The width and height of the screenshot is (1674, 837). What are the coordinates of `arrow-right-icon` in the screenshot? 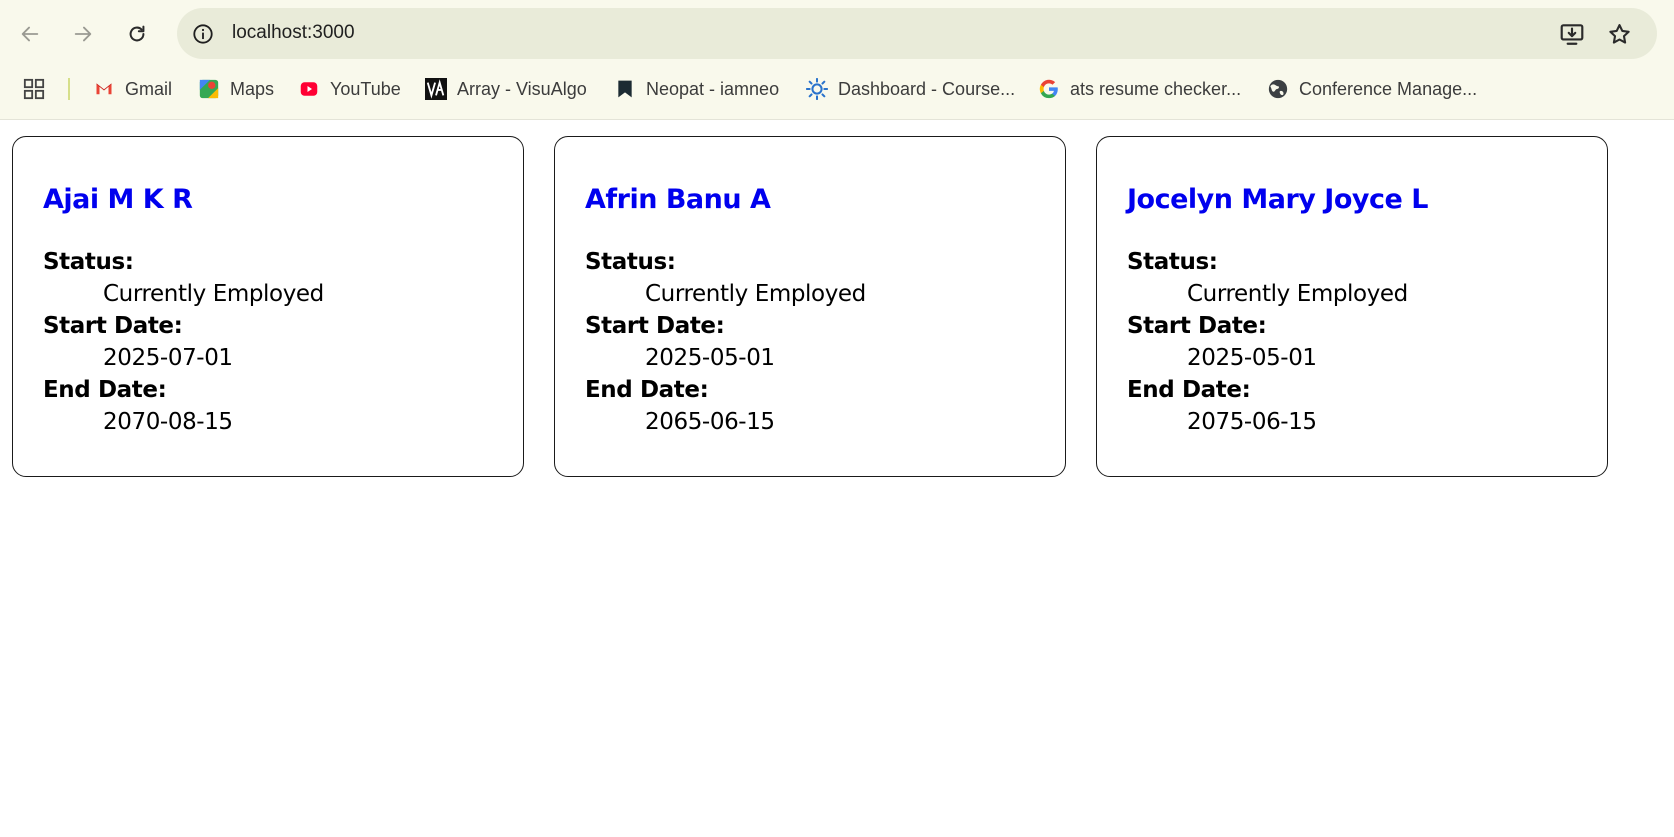 It's located at (83, 34).